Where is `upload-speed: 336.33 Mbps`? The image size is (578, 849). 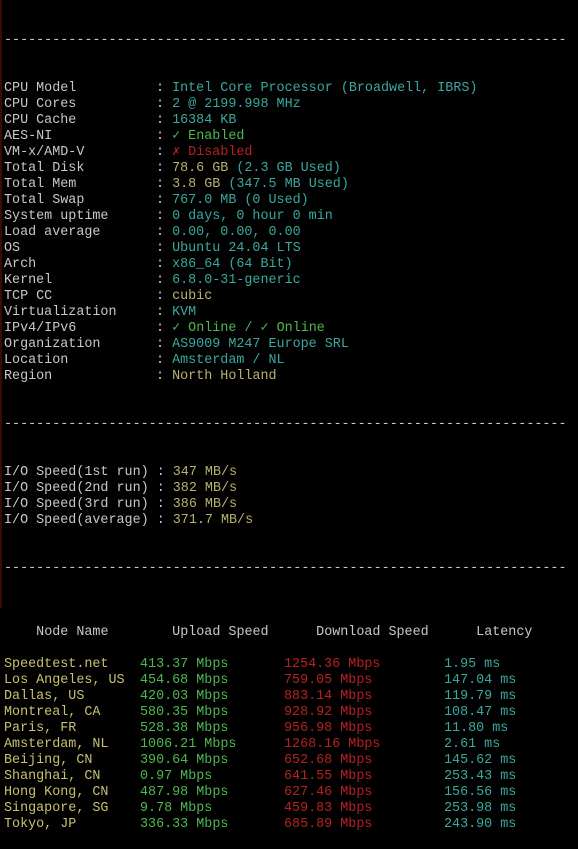
upload-speed: 336.33 Mbps is located at coordinates (184, 824).